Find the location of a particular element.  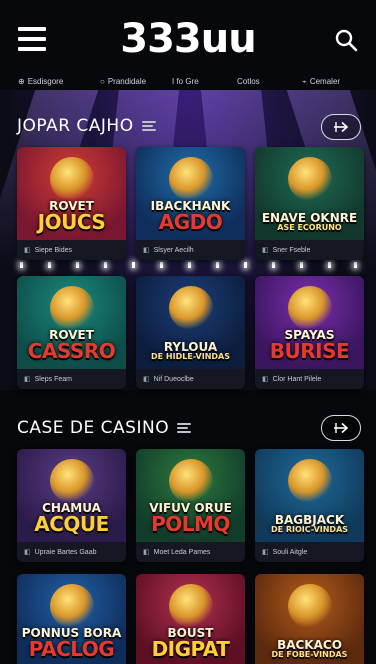

game-provider-label: Sleps Feam is located at coordinates (53, 379).